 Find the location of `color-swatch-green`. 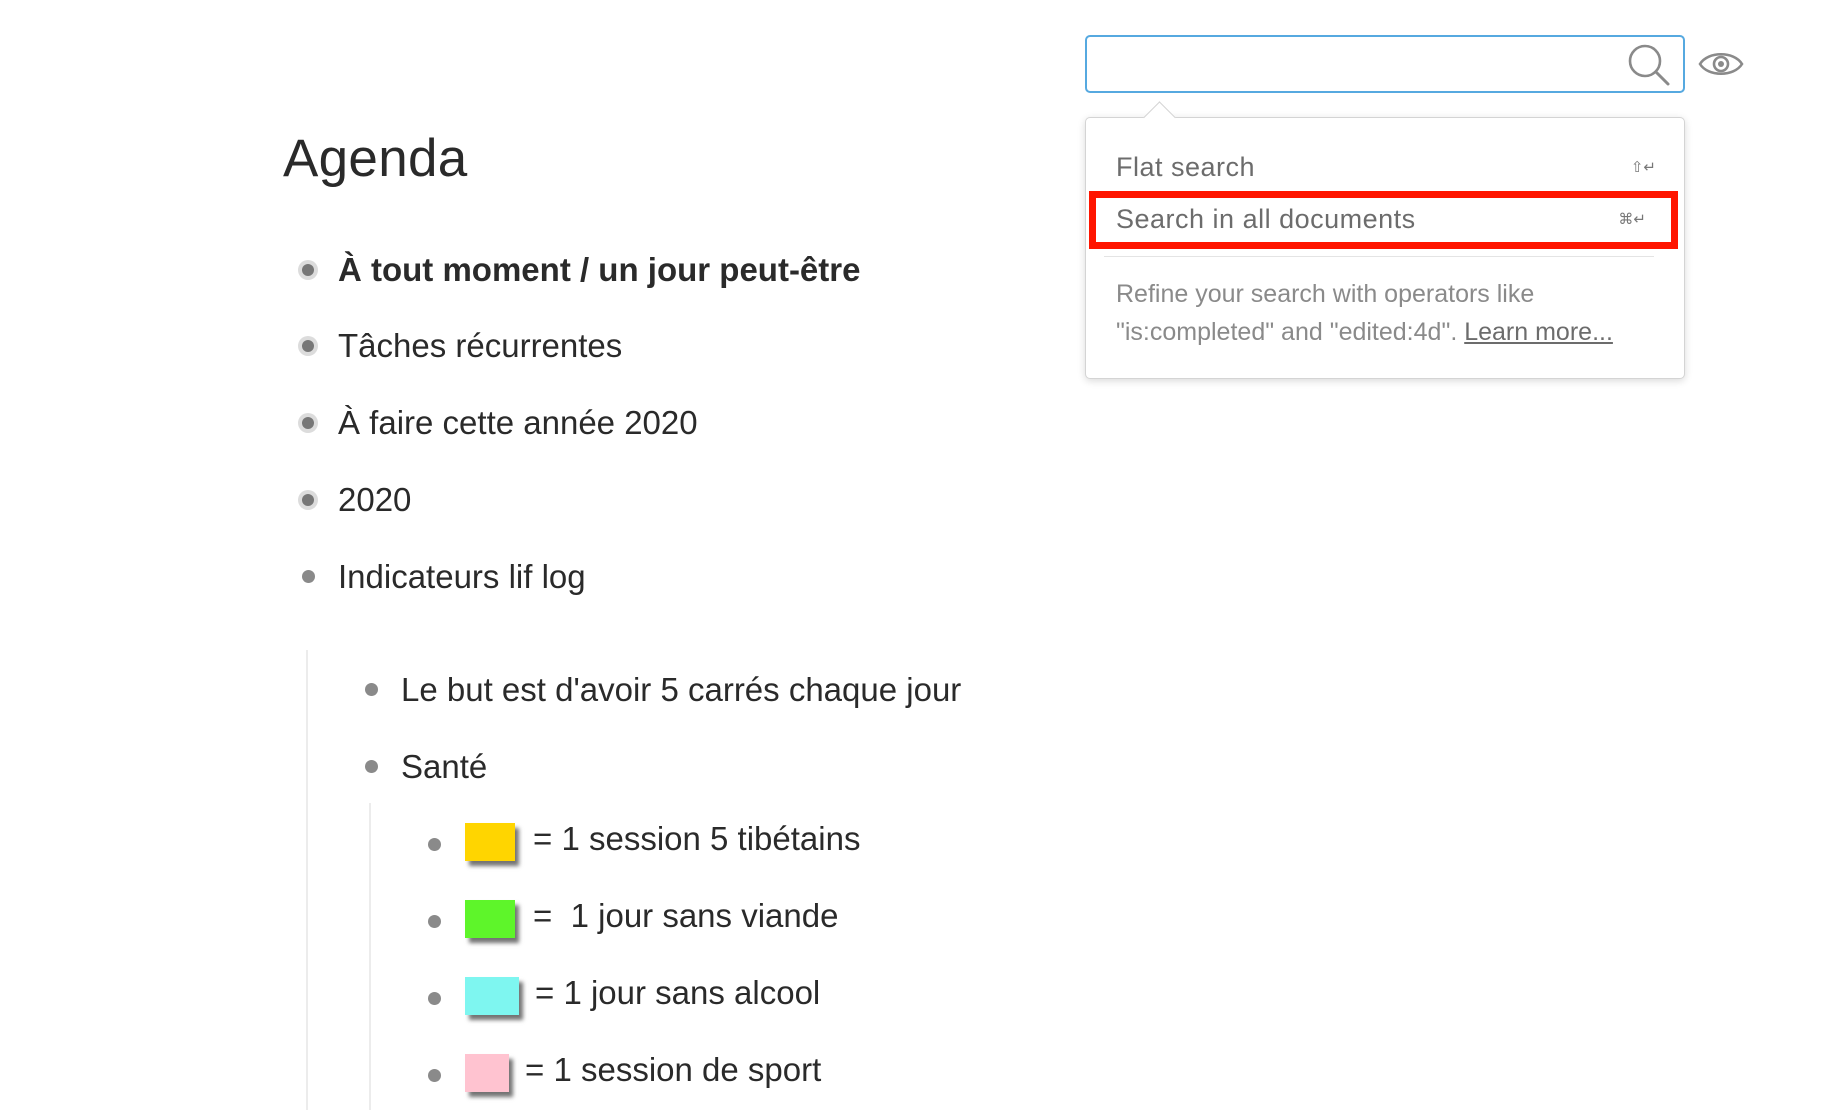

color-swatch-green is located at coordinates (490, 919).